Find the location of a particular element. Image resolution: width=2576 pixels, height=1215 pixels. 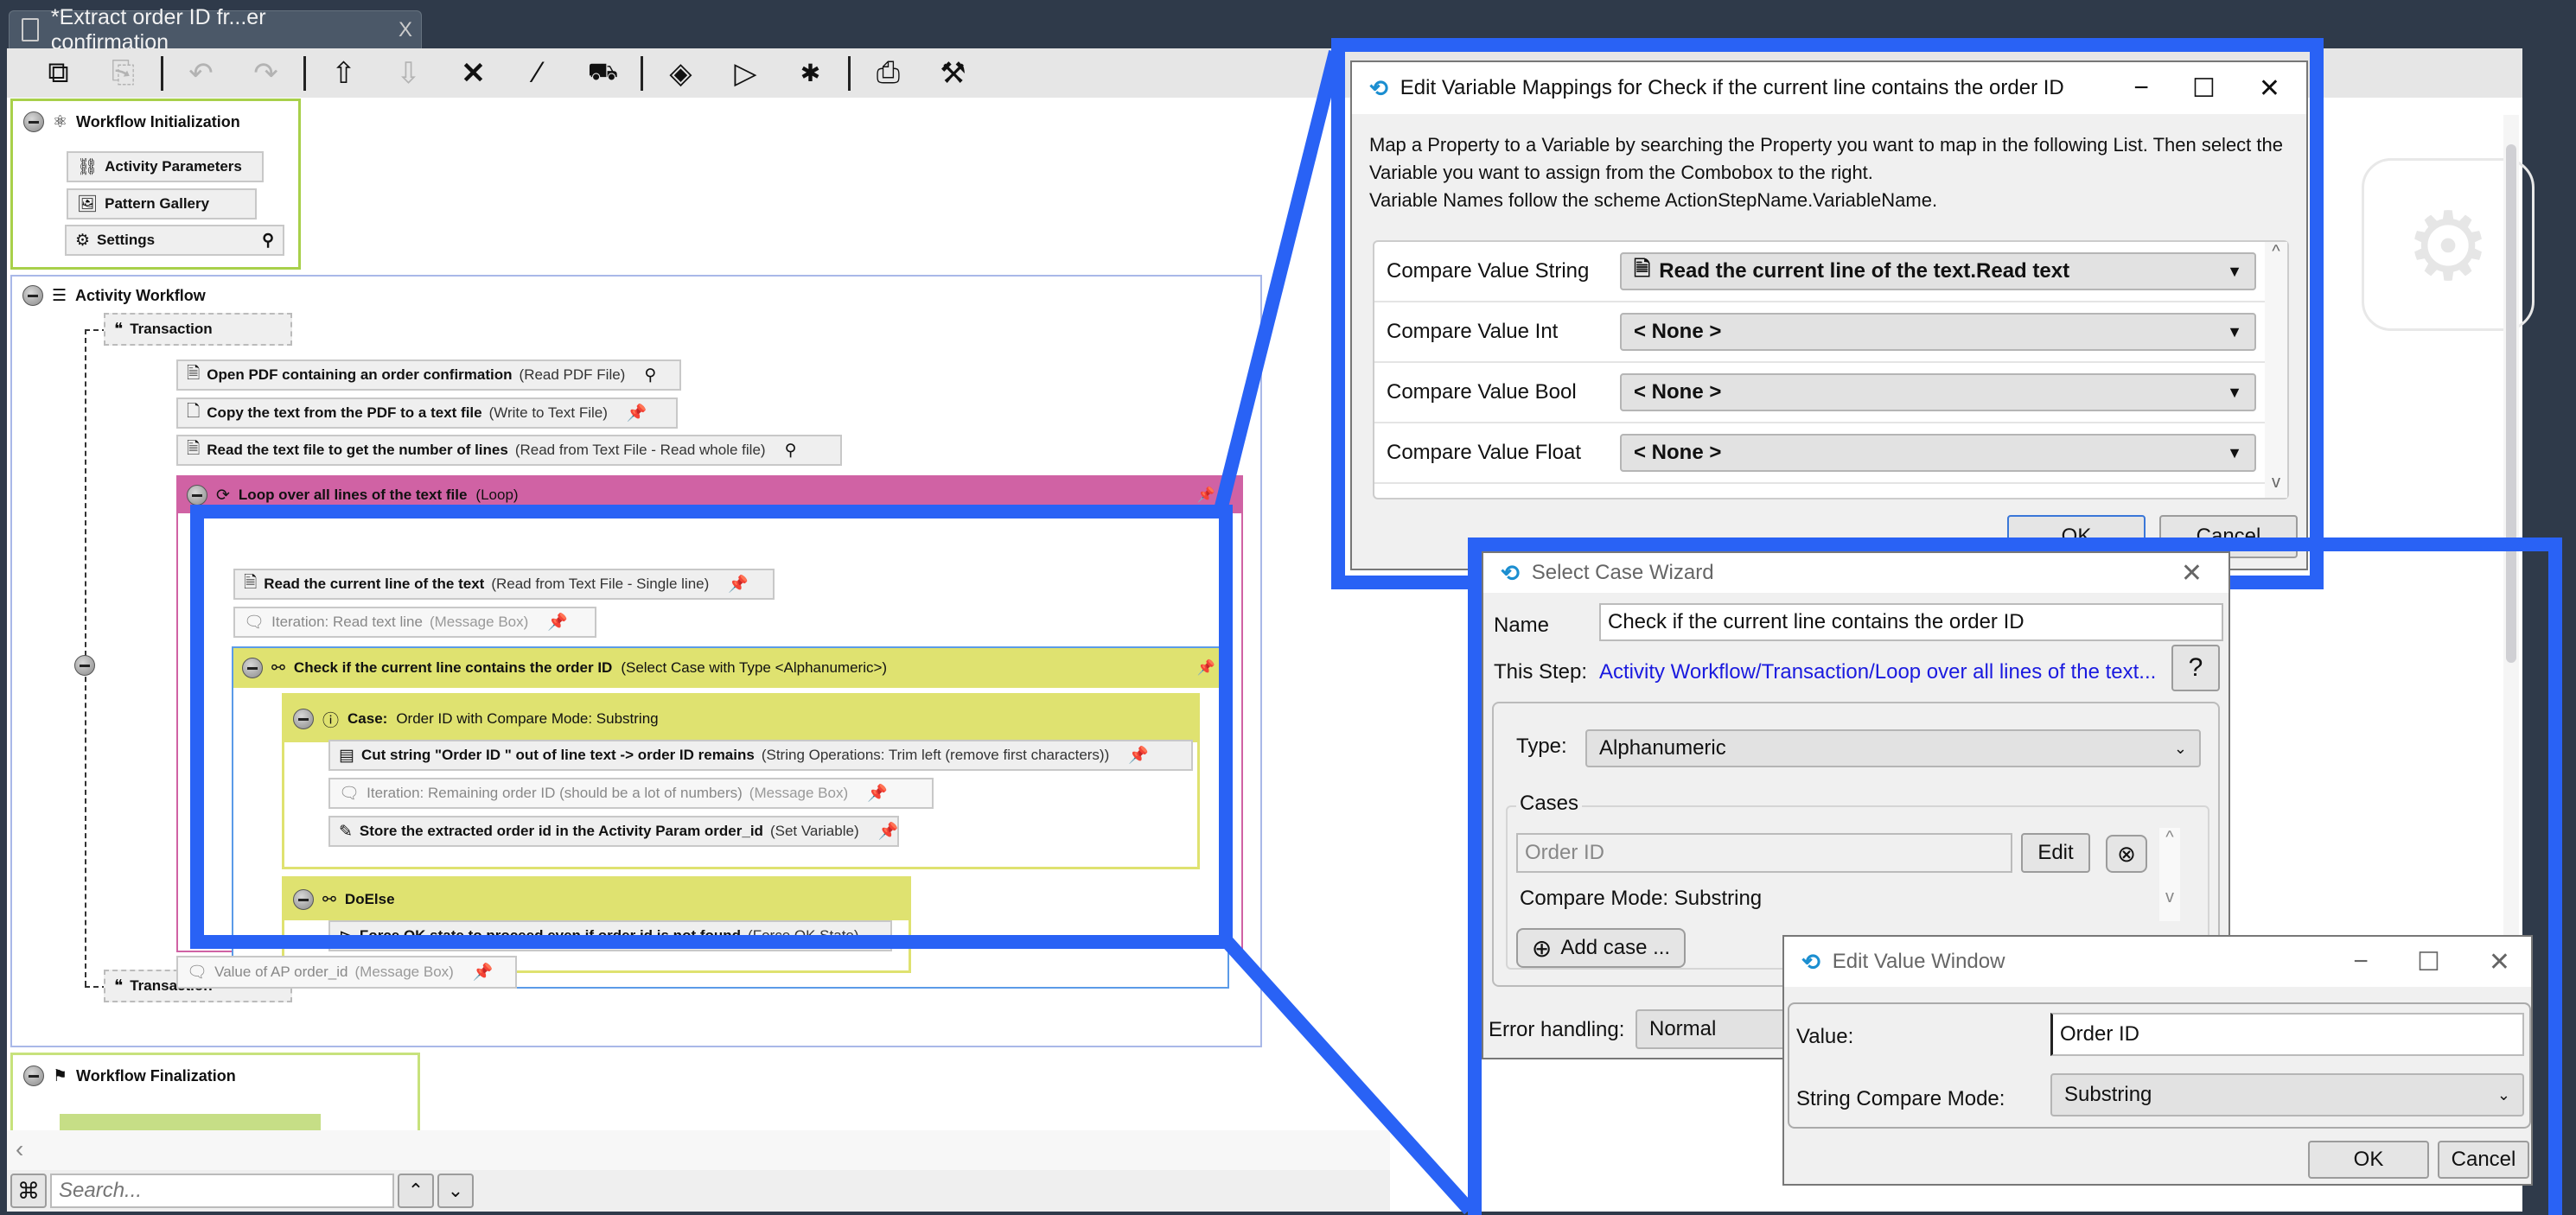

mapping-row: Compare Value Float < None > ▼ is located at coordinates (1819, 453).